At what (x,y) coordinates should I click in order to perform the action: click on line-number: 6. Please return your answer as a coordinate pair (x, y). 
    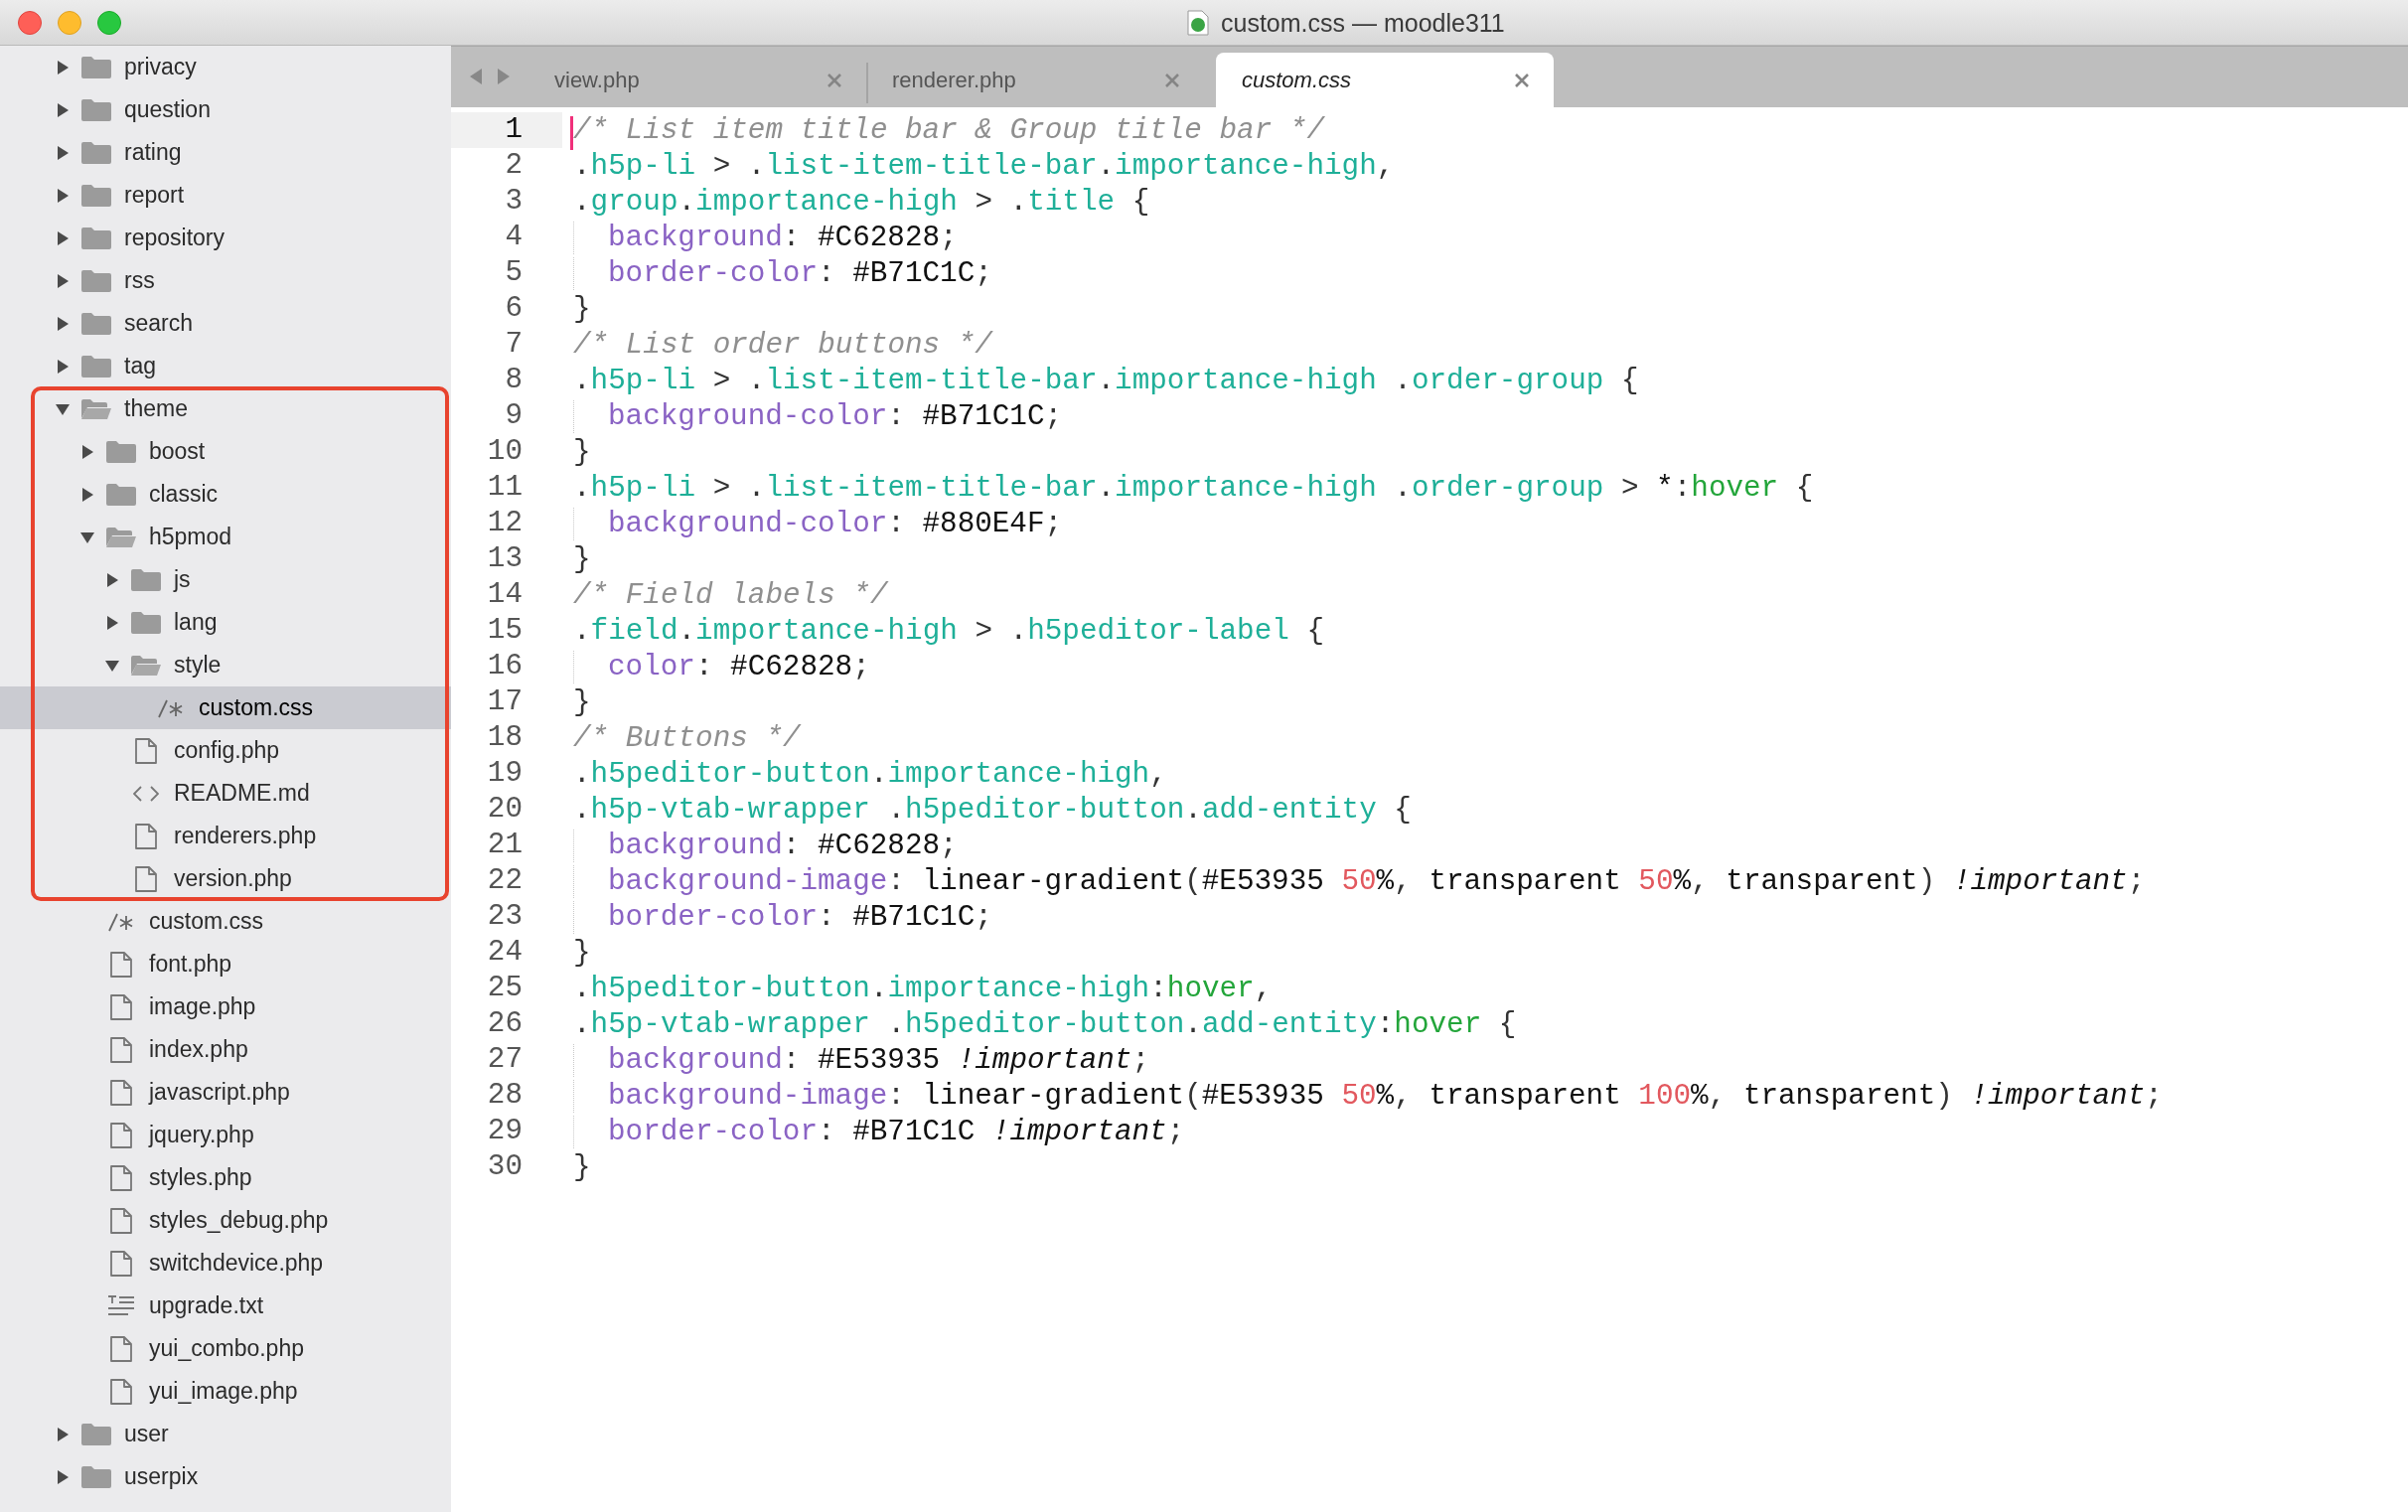
    Looking at the image, I should click on (514, 309).